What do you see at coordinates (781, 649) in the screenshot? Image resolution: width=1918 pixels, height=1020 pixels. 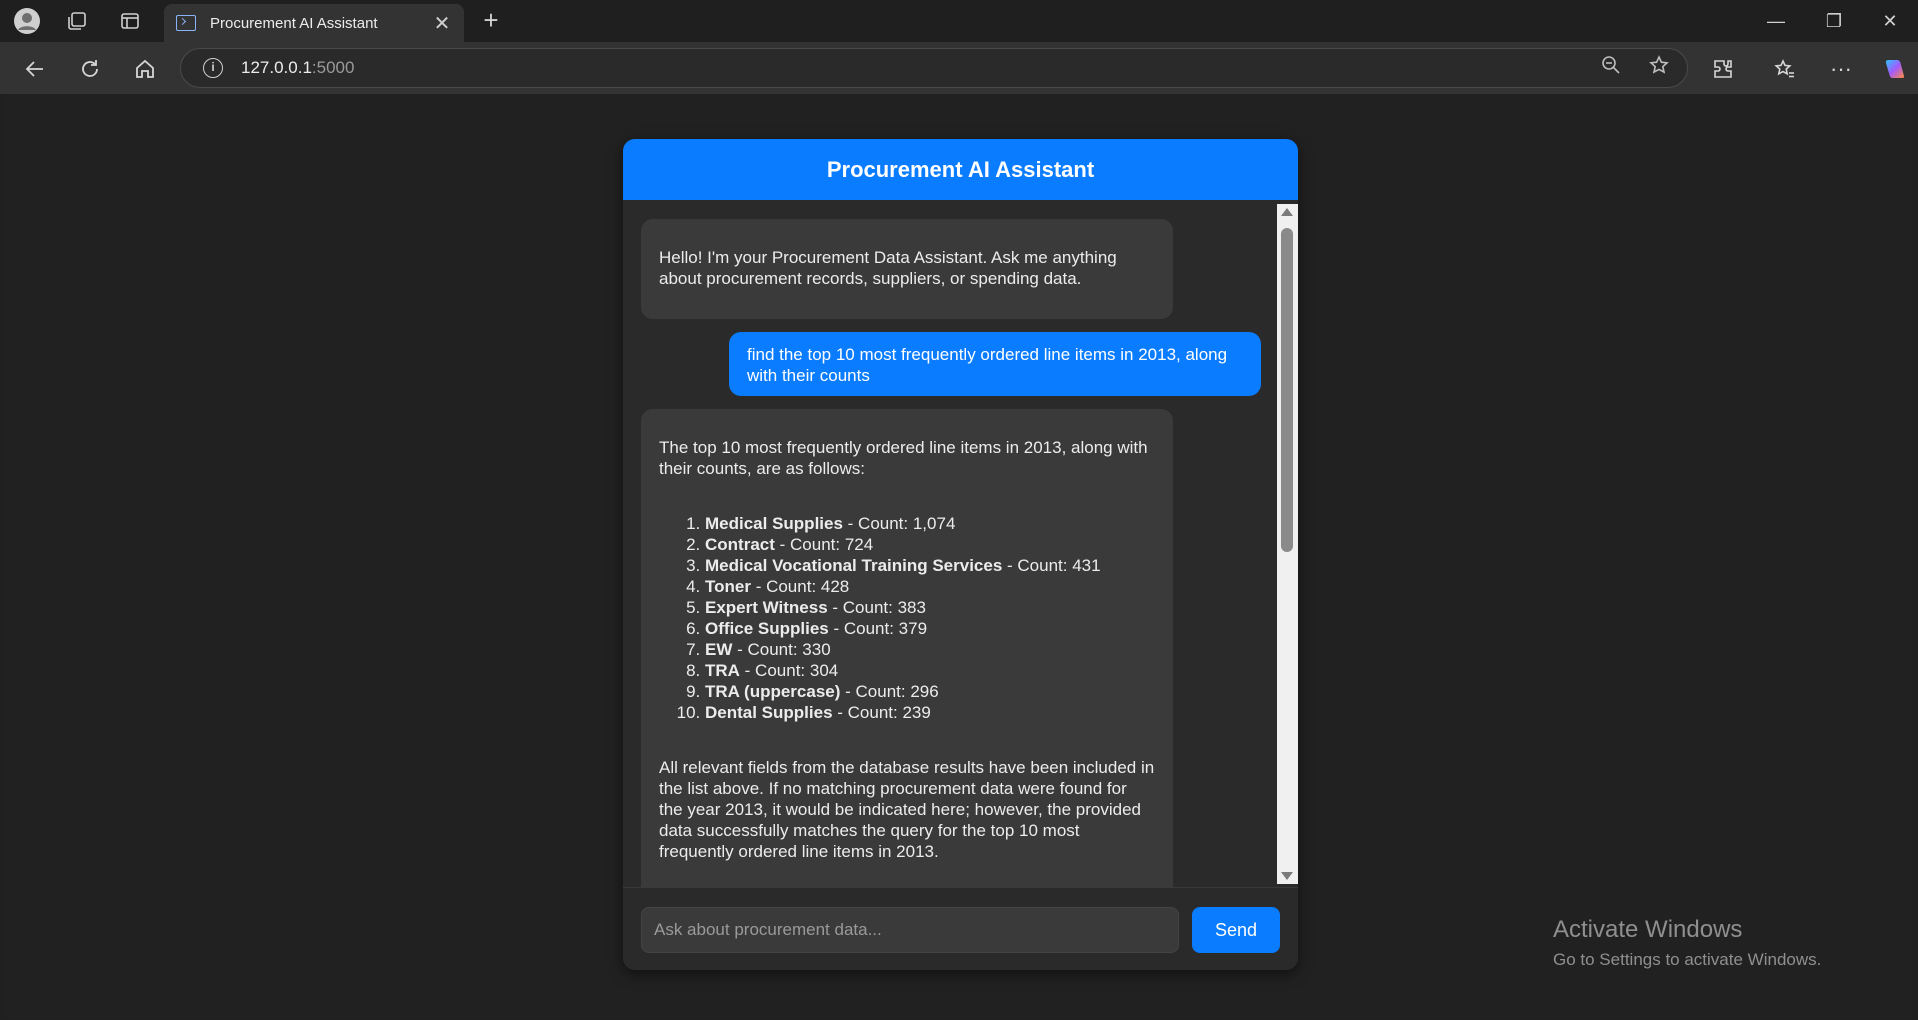 I see `item-count: - Count: 330` at bounding box center [781, 649].